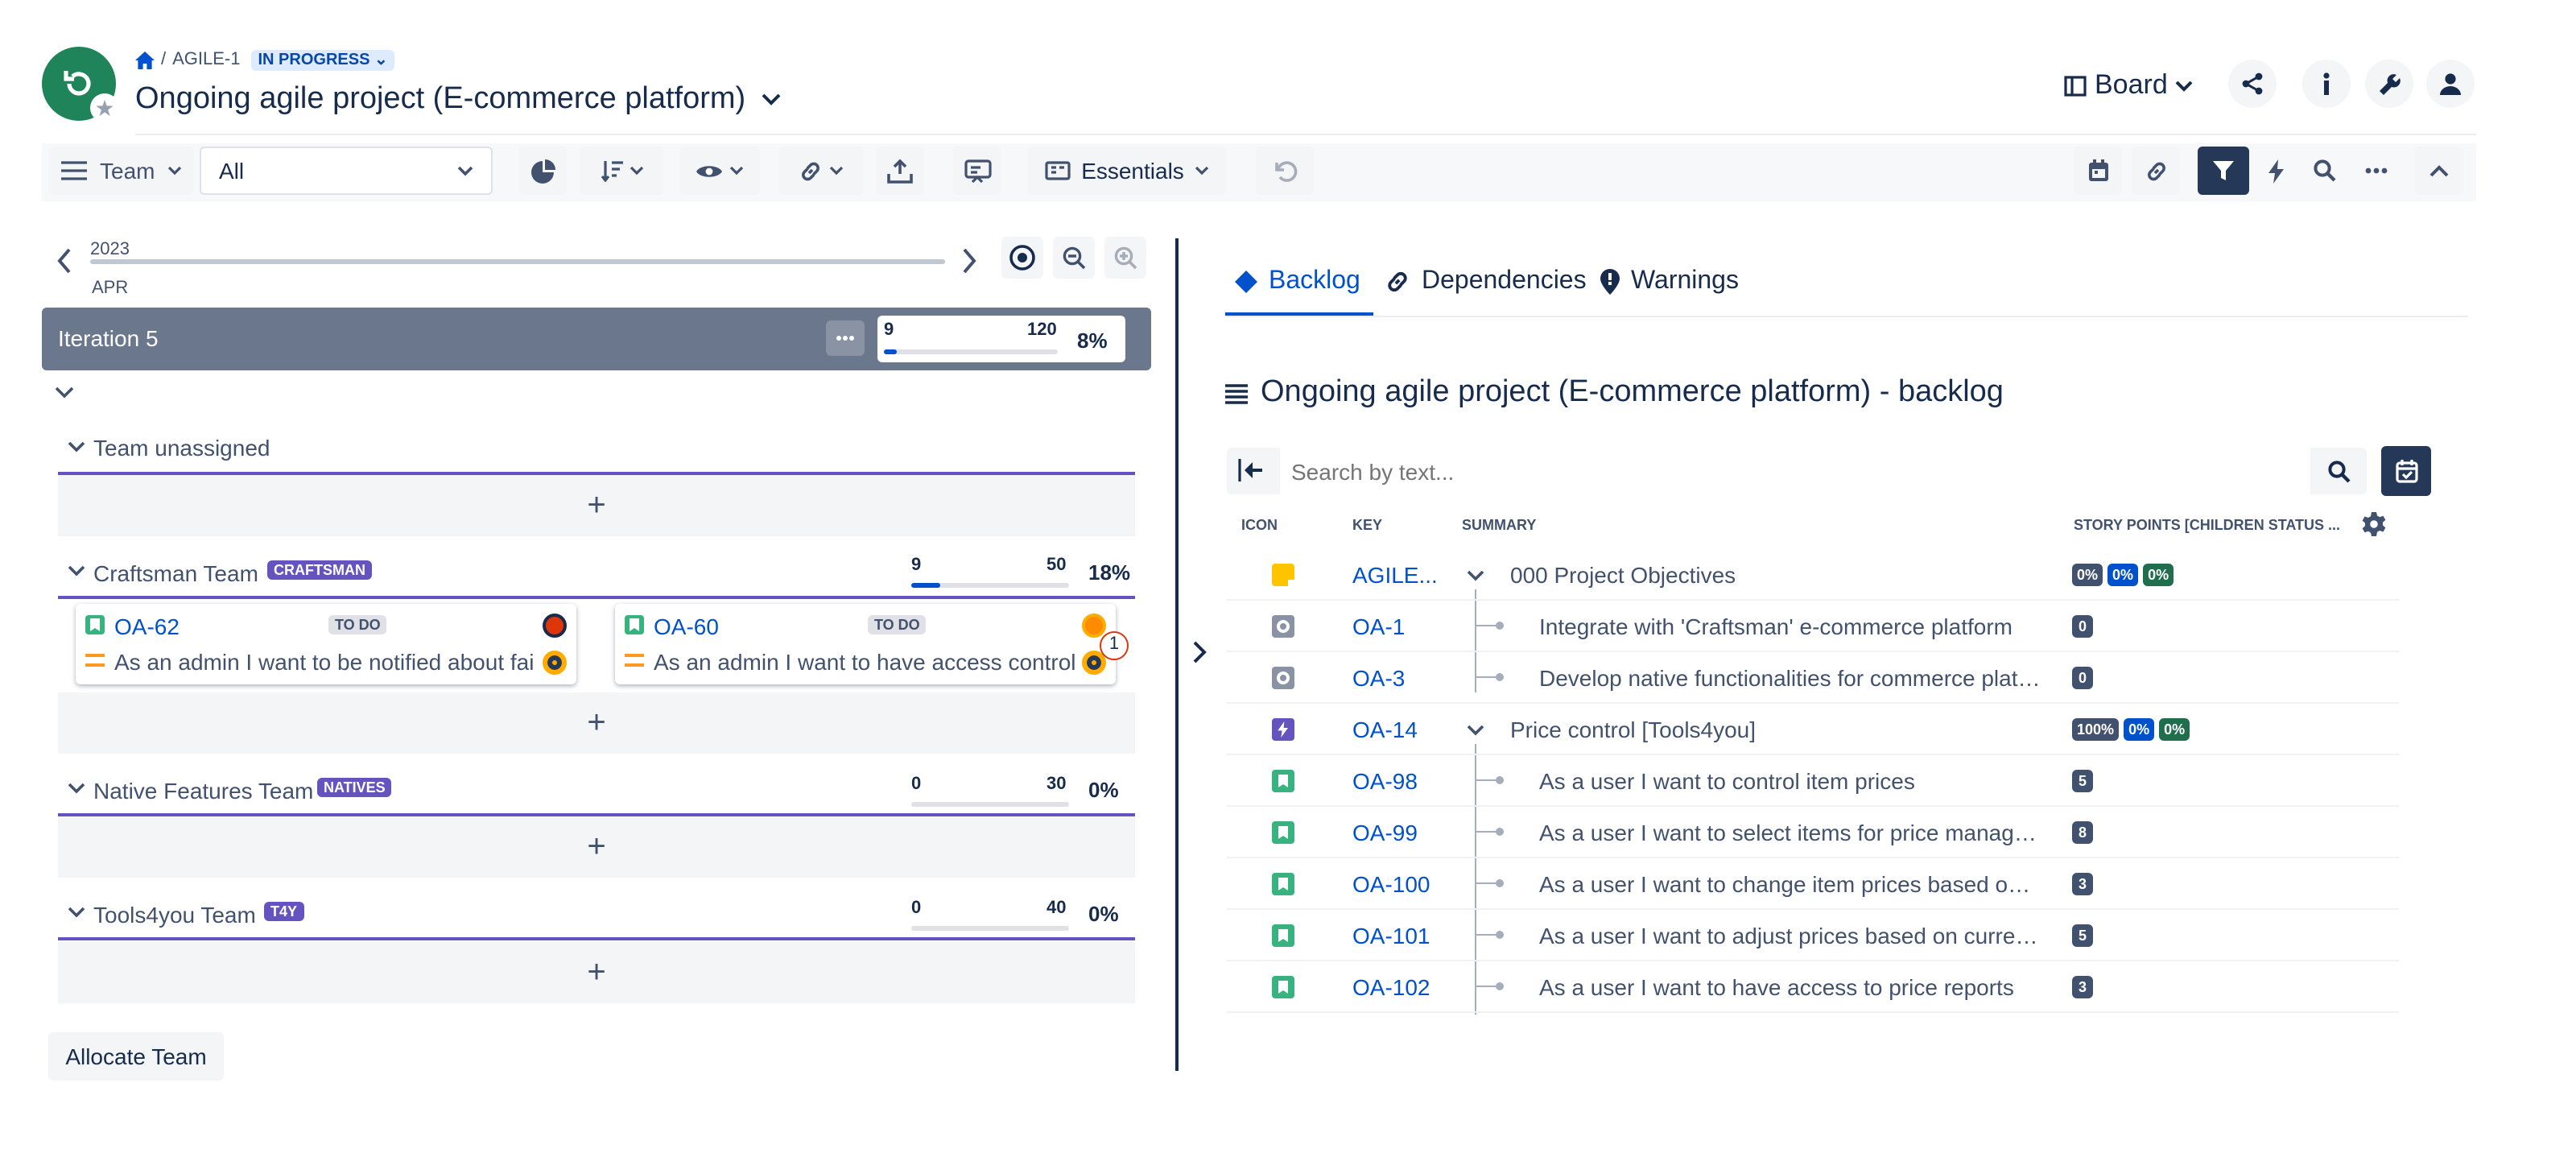 This screenshot has height=1153, width=2576. I want to click on links-button, so click(821, 171).